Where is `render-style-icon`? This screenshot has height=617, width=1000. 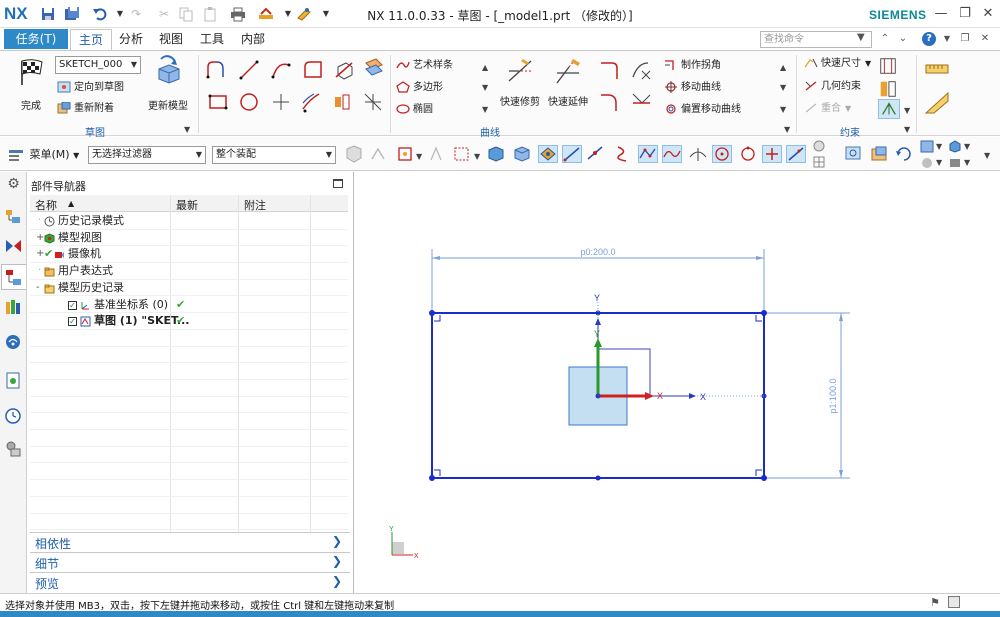 render-style-icon is located at coordinates (927, 146).